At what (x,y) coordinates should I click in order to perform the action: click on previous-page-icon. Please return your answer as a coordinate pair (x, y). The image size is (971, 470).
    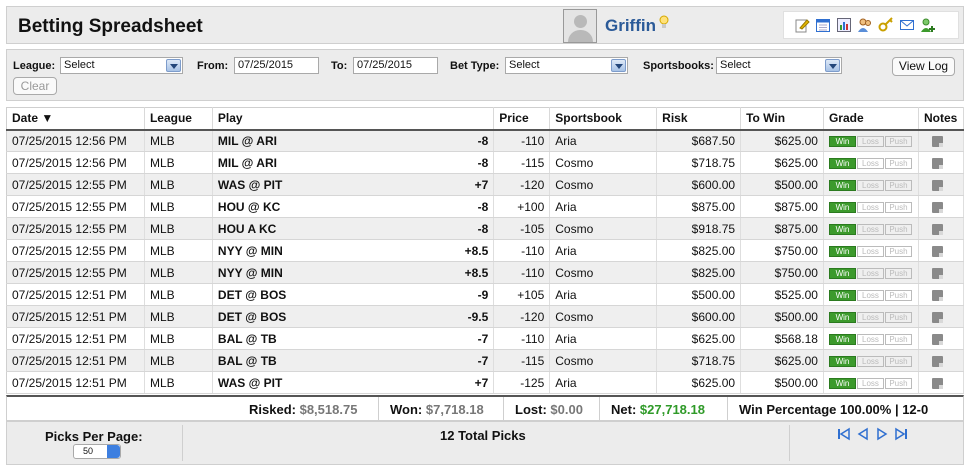
    Looking at the image, I should click on (863, 434).